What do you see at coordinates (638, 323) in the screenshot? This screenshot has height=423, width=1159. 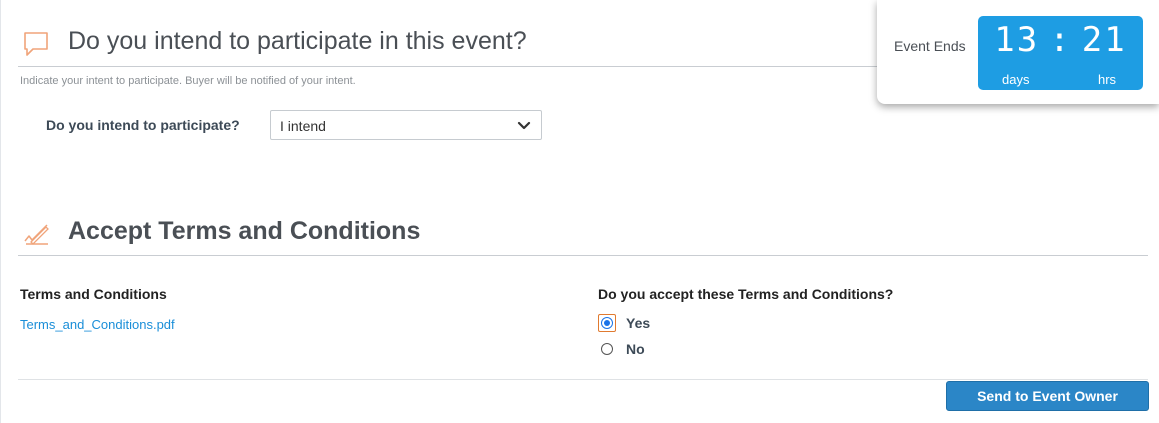 I see `accept-yes-label: Yes` at bounding box center [638, 323].